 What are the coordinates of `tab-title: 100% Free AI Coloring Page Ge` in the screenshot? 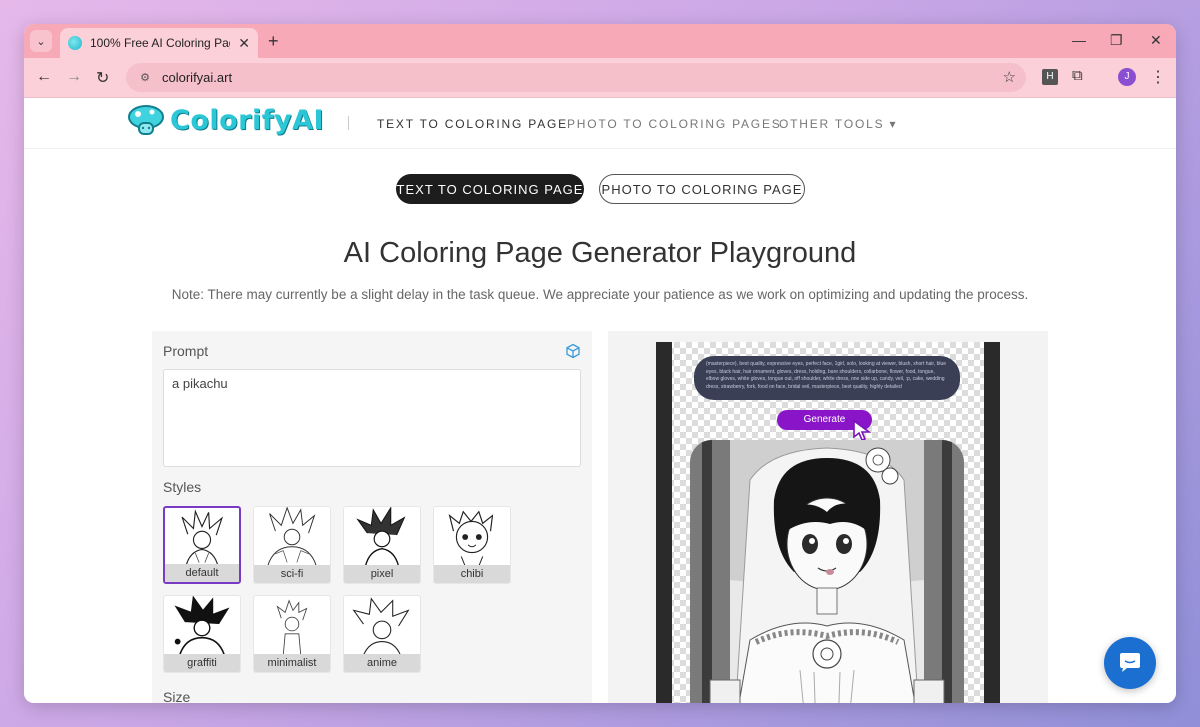 It's located at (160, 43).